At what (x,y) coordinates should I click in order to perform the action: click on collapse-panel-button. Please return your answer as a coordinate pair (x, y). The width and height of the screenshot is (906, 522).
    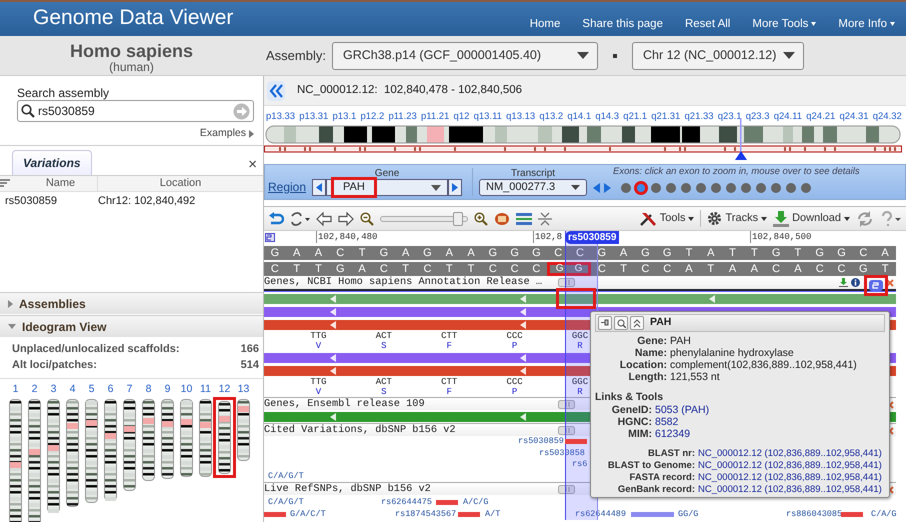
    Looking at the image, I should click on (276, 90).